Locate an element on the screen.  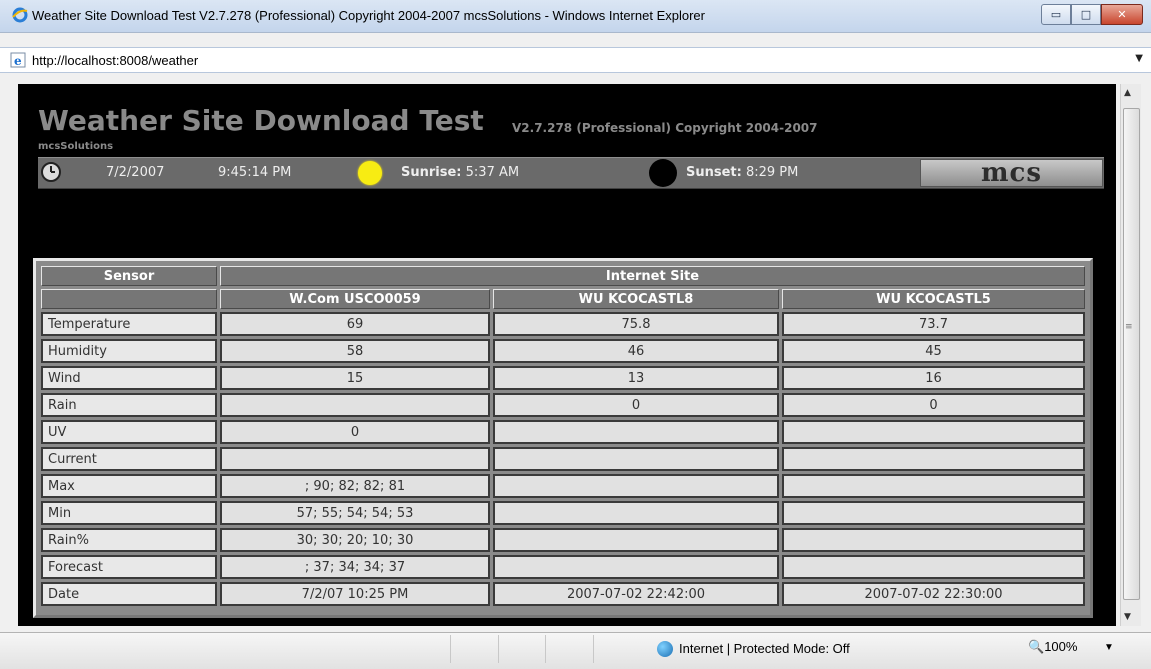
table-row: Rain 0 0 is located at coordinates (563, 405).